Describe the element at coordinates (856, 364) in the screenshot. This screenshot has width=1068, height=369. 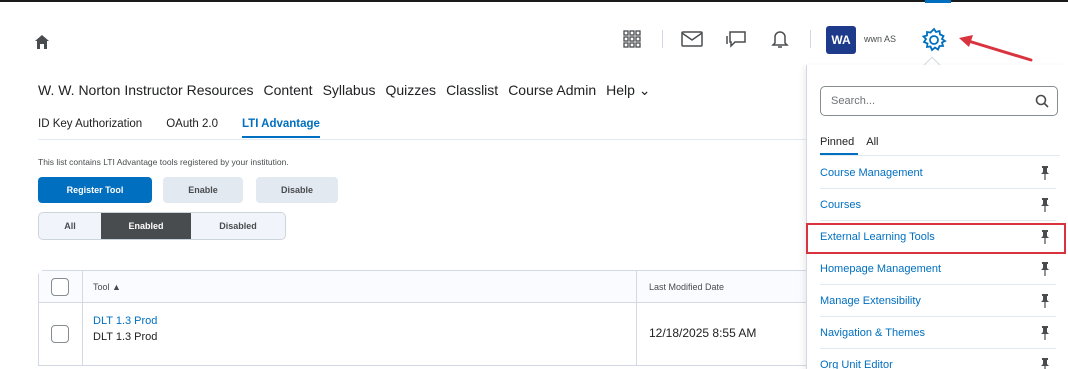
I see `tool-link: Org Unit Editor` at that location.